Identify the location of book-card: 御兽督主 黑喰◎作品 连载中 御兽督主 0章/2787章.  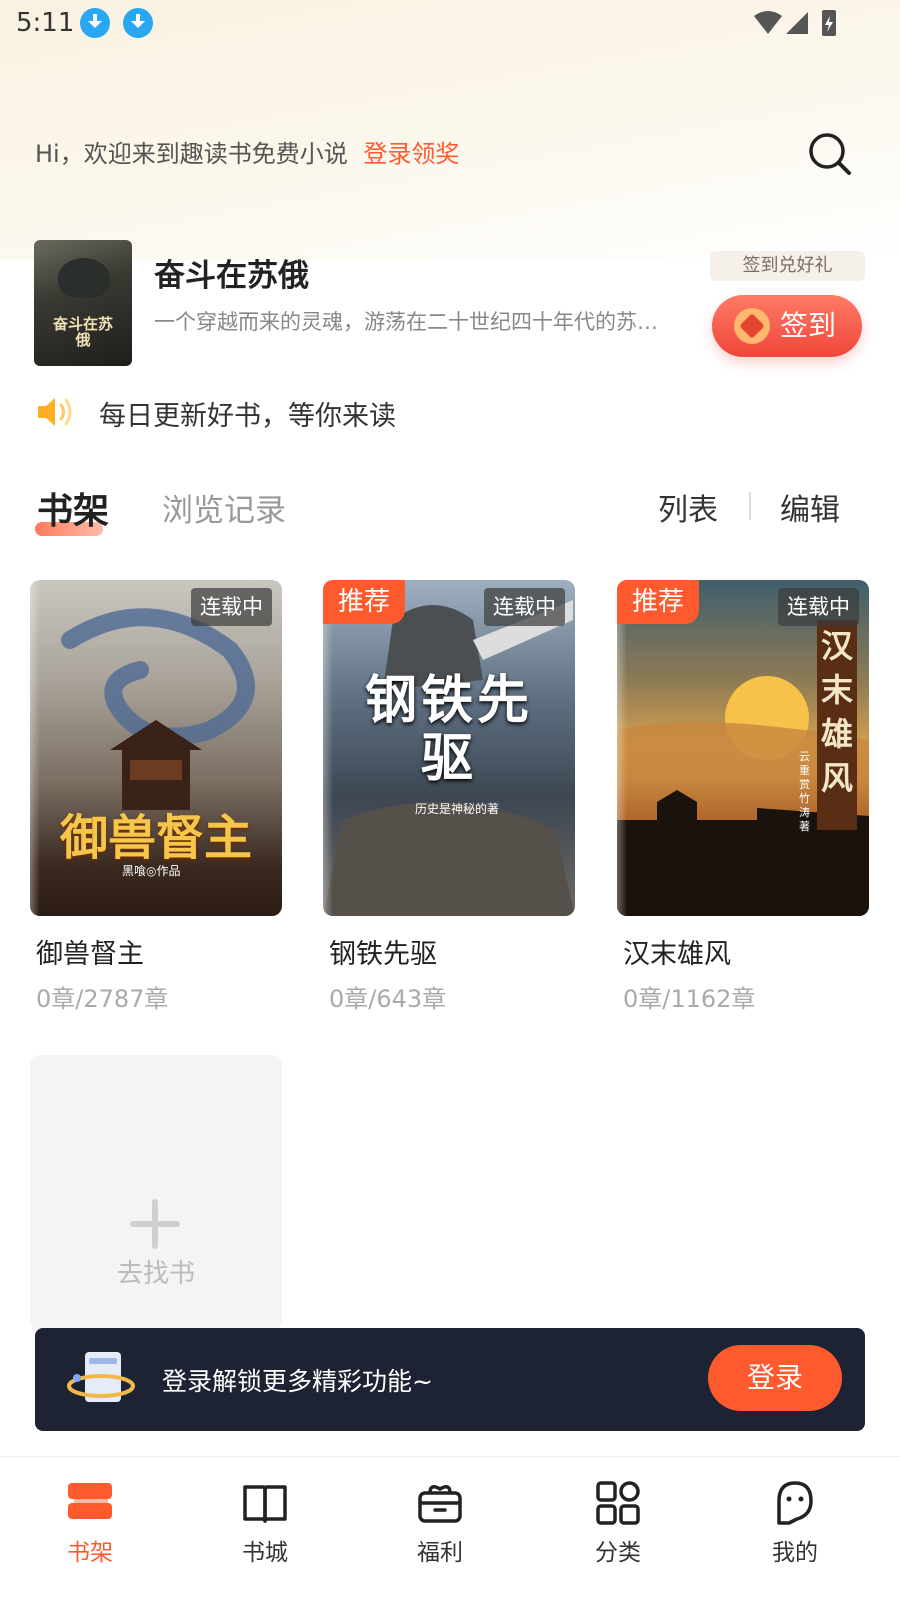
(156, 797).